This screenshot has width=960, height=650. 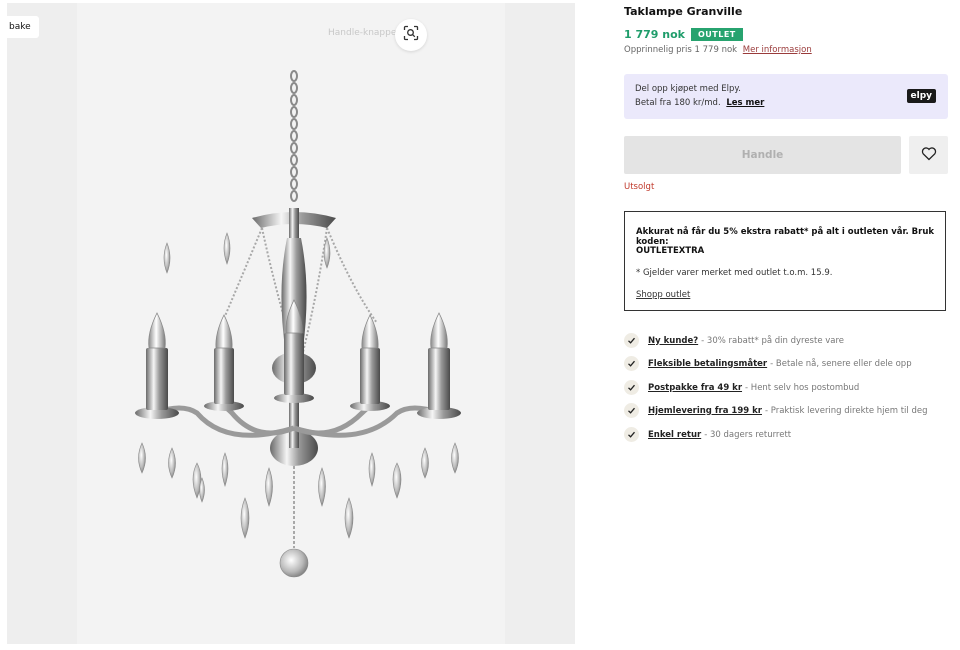 I want to click on original-price: Opprinnelig pris 1 779 nok, so click(x=681, y=50).